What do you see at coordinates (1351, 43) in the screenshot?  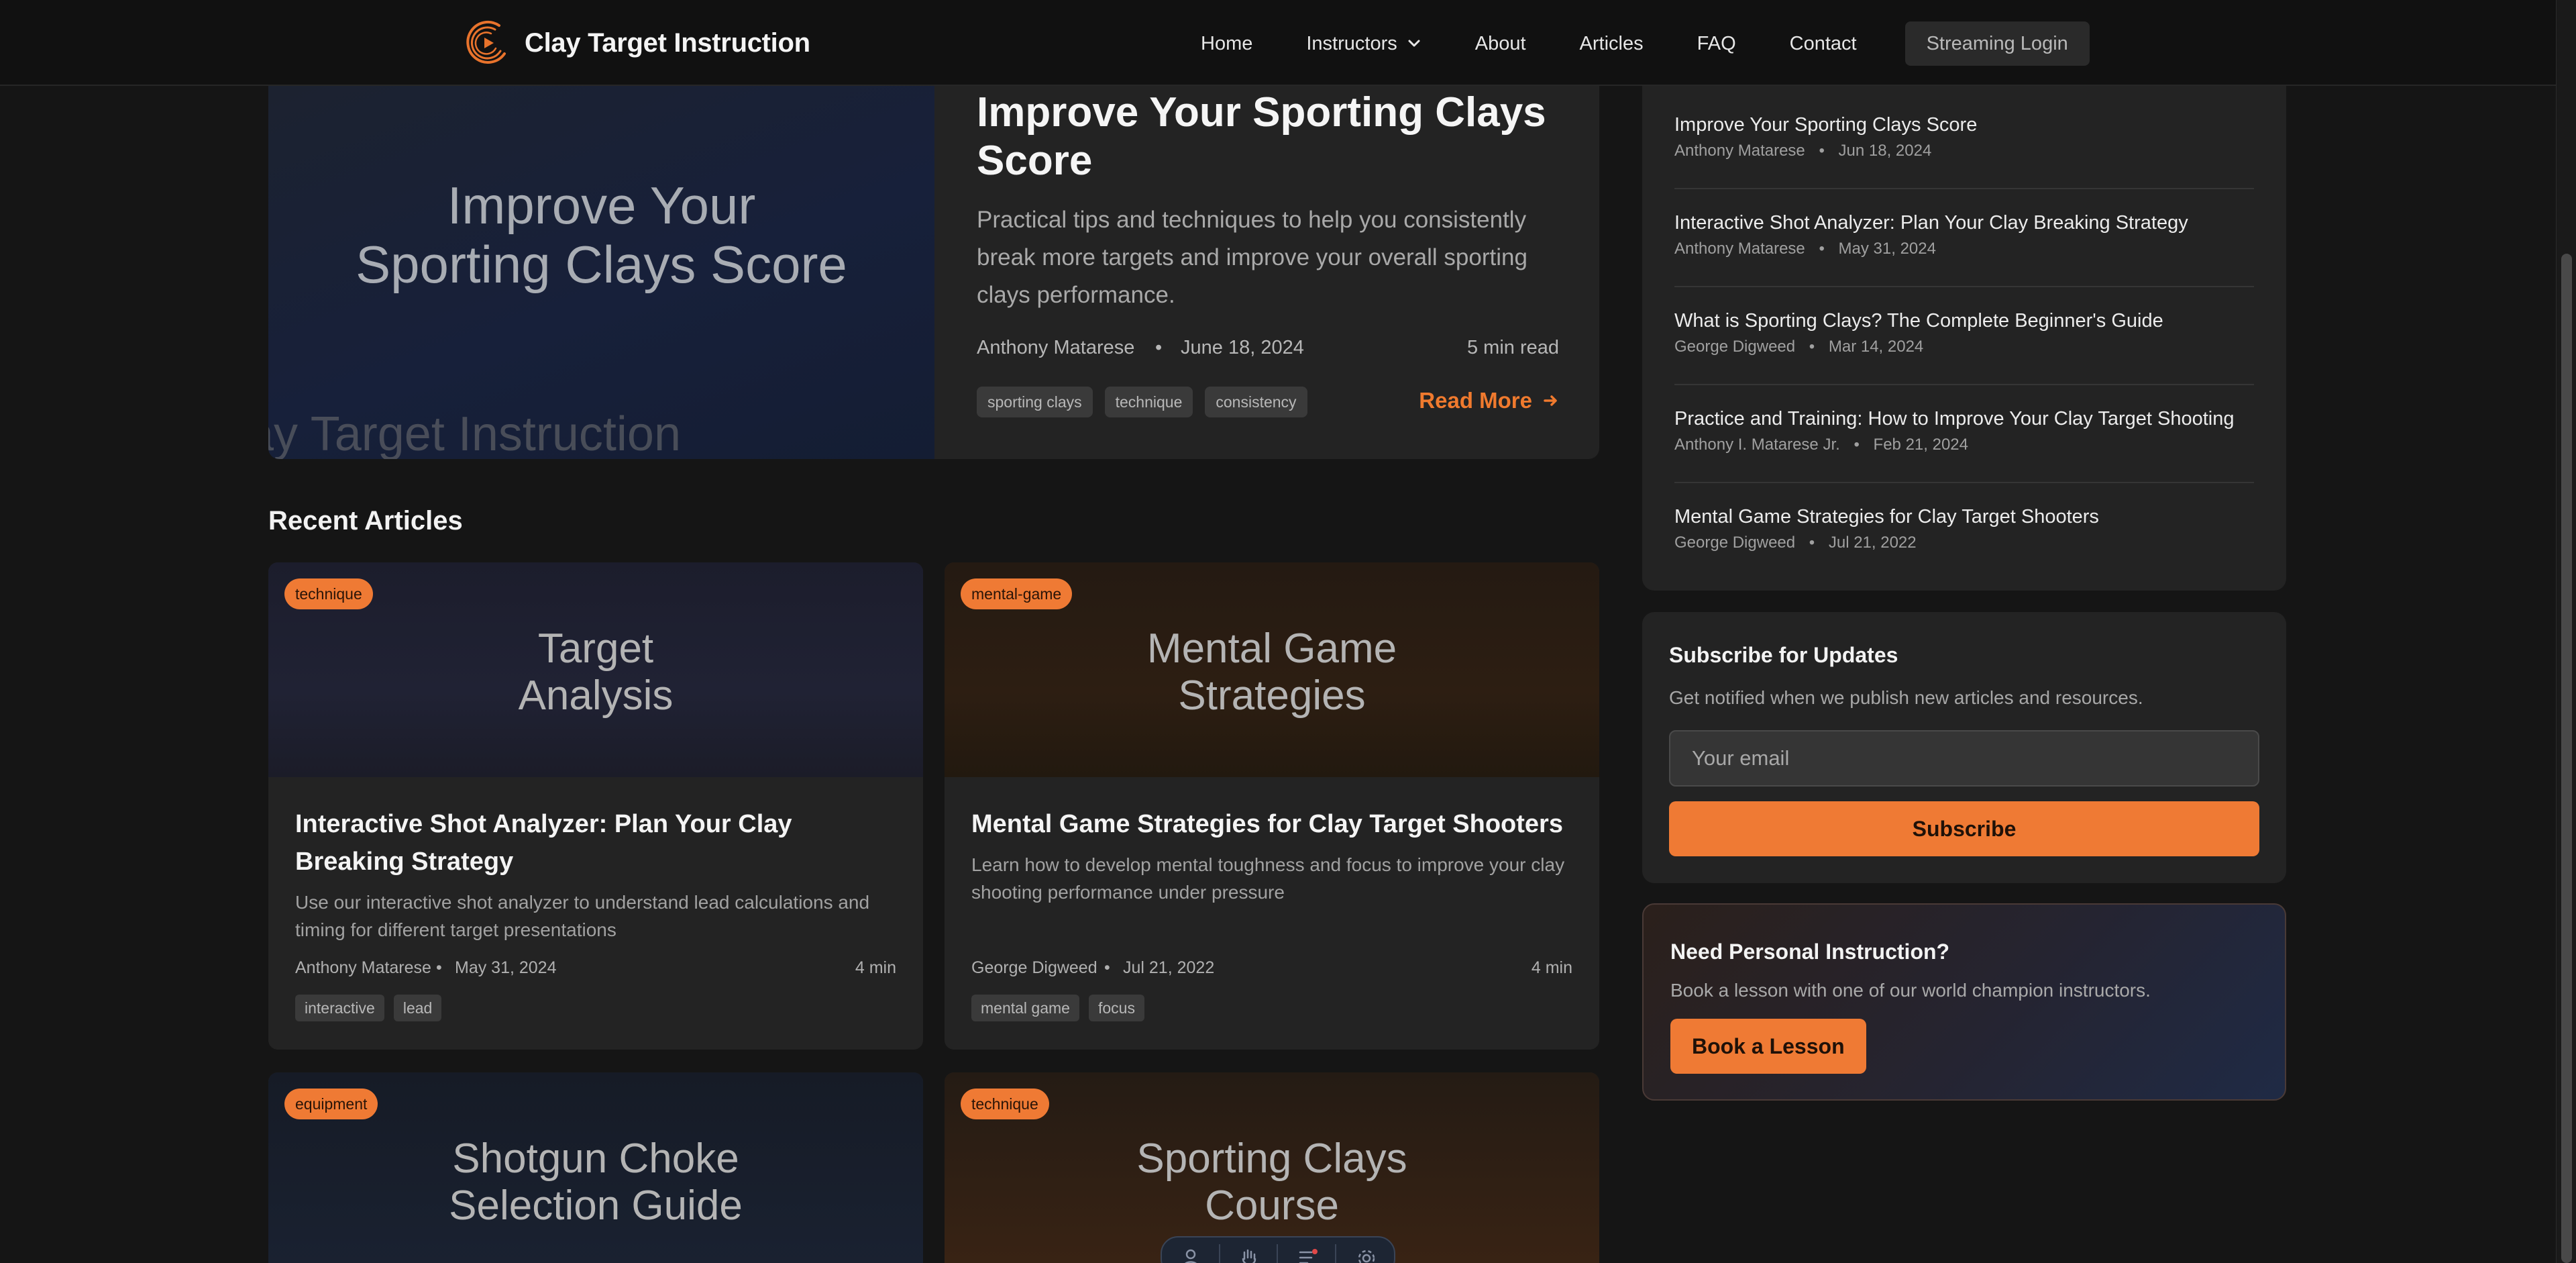 I see `nav-instructors-label: Instructors` at bounding box center [1351, 43].